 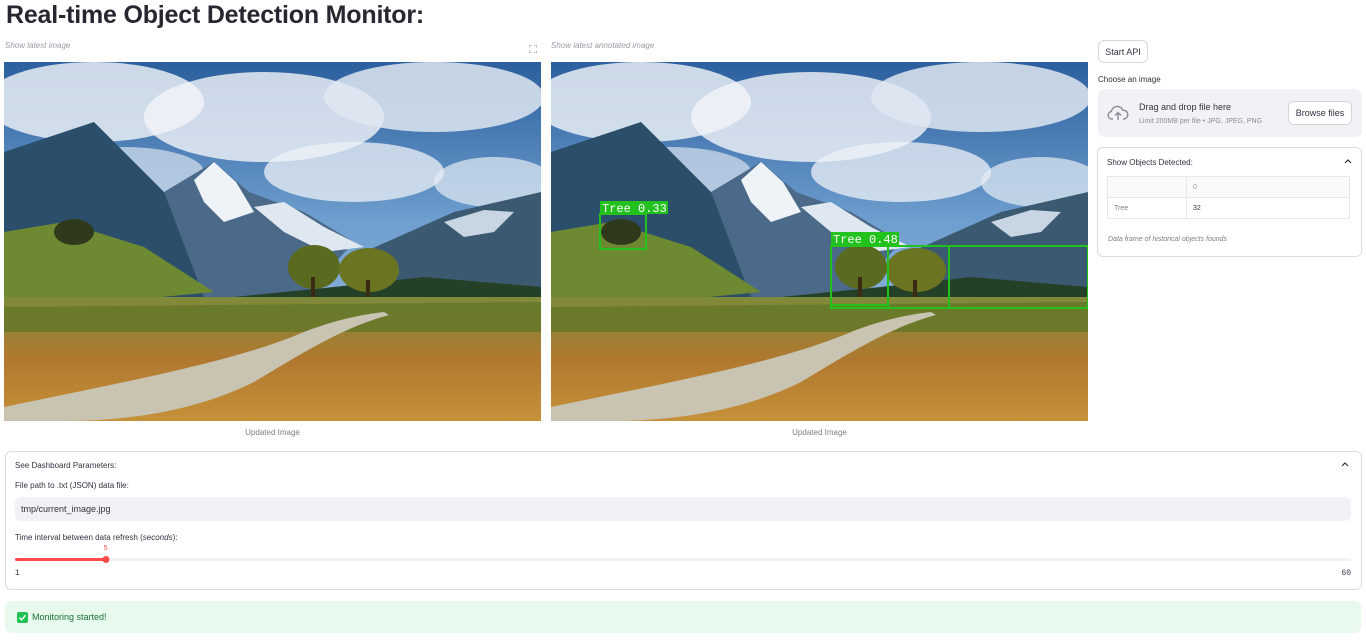 What do you see at coordinates (215, 15) in the screenshot?
I see `page-title: Real-time Object Detection Monitor:` at bounding box center [215, 15].